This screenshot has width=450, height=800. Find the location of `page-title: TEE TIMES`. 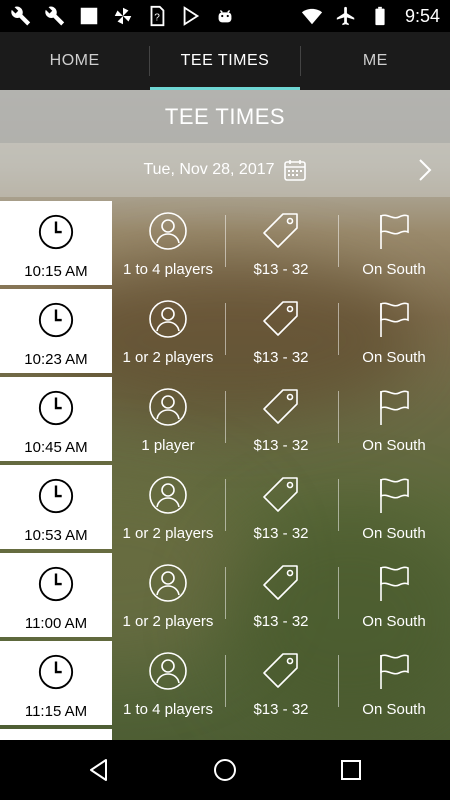

page-title: TEE TIMES is located at coordinates (225, 116).